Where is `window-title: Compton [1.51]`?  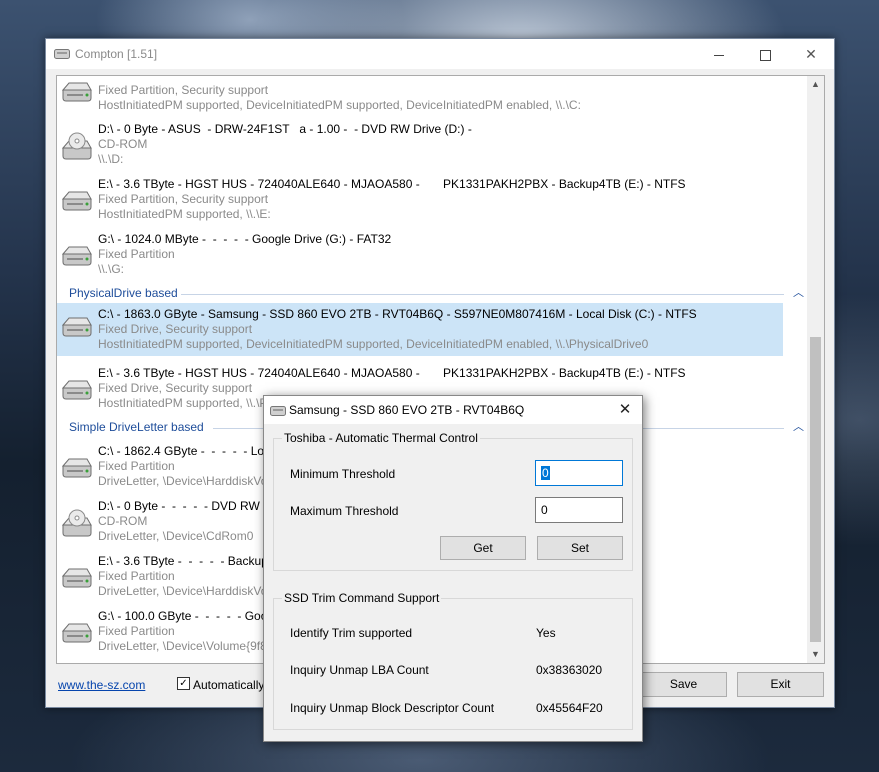 window-title: Compton [1.51] is located at coordinates (116, 54).